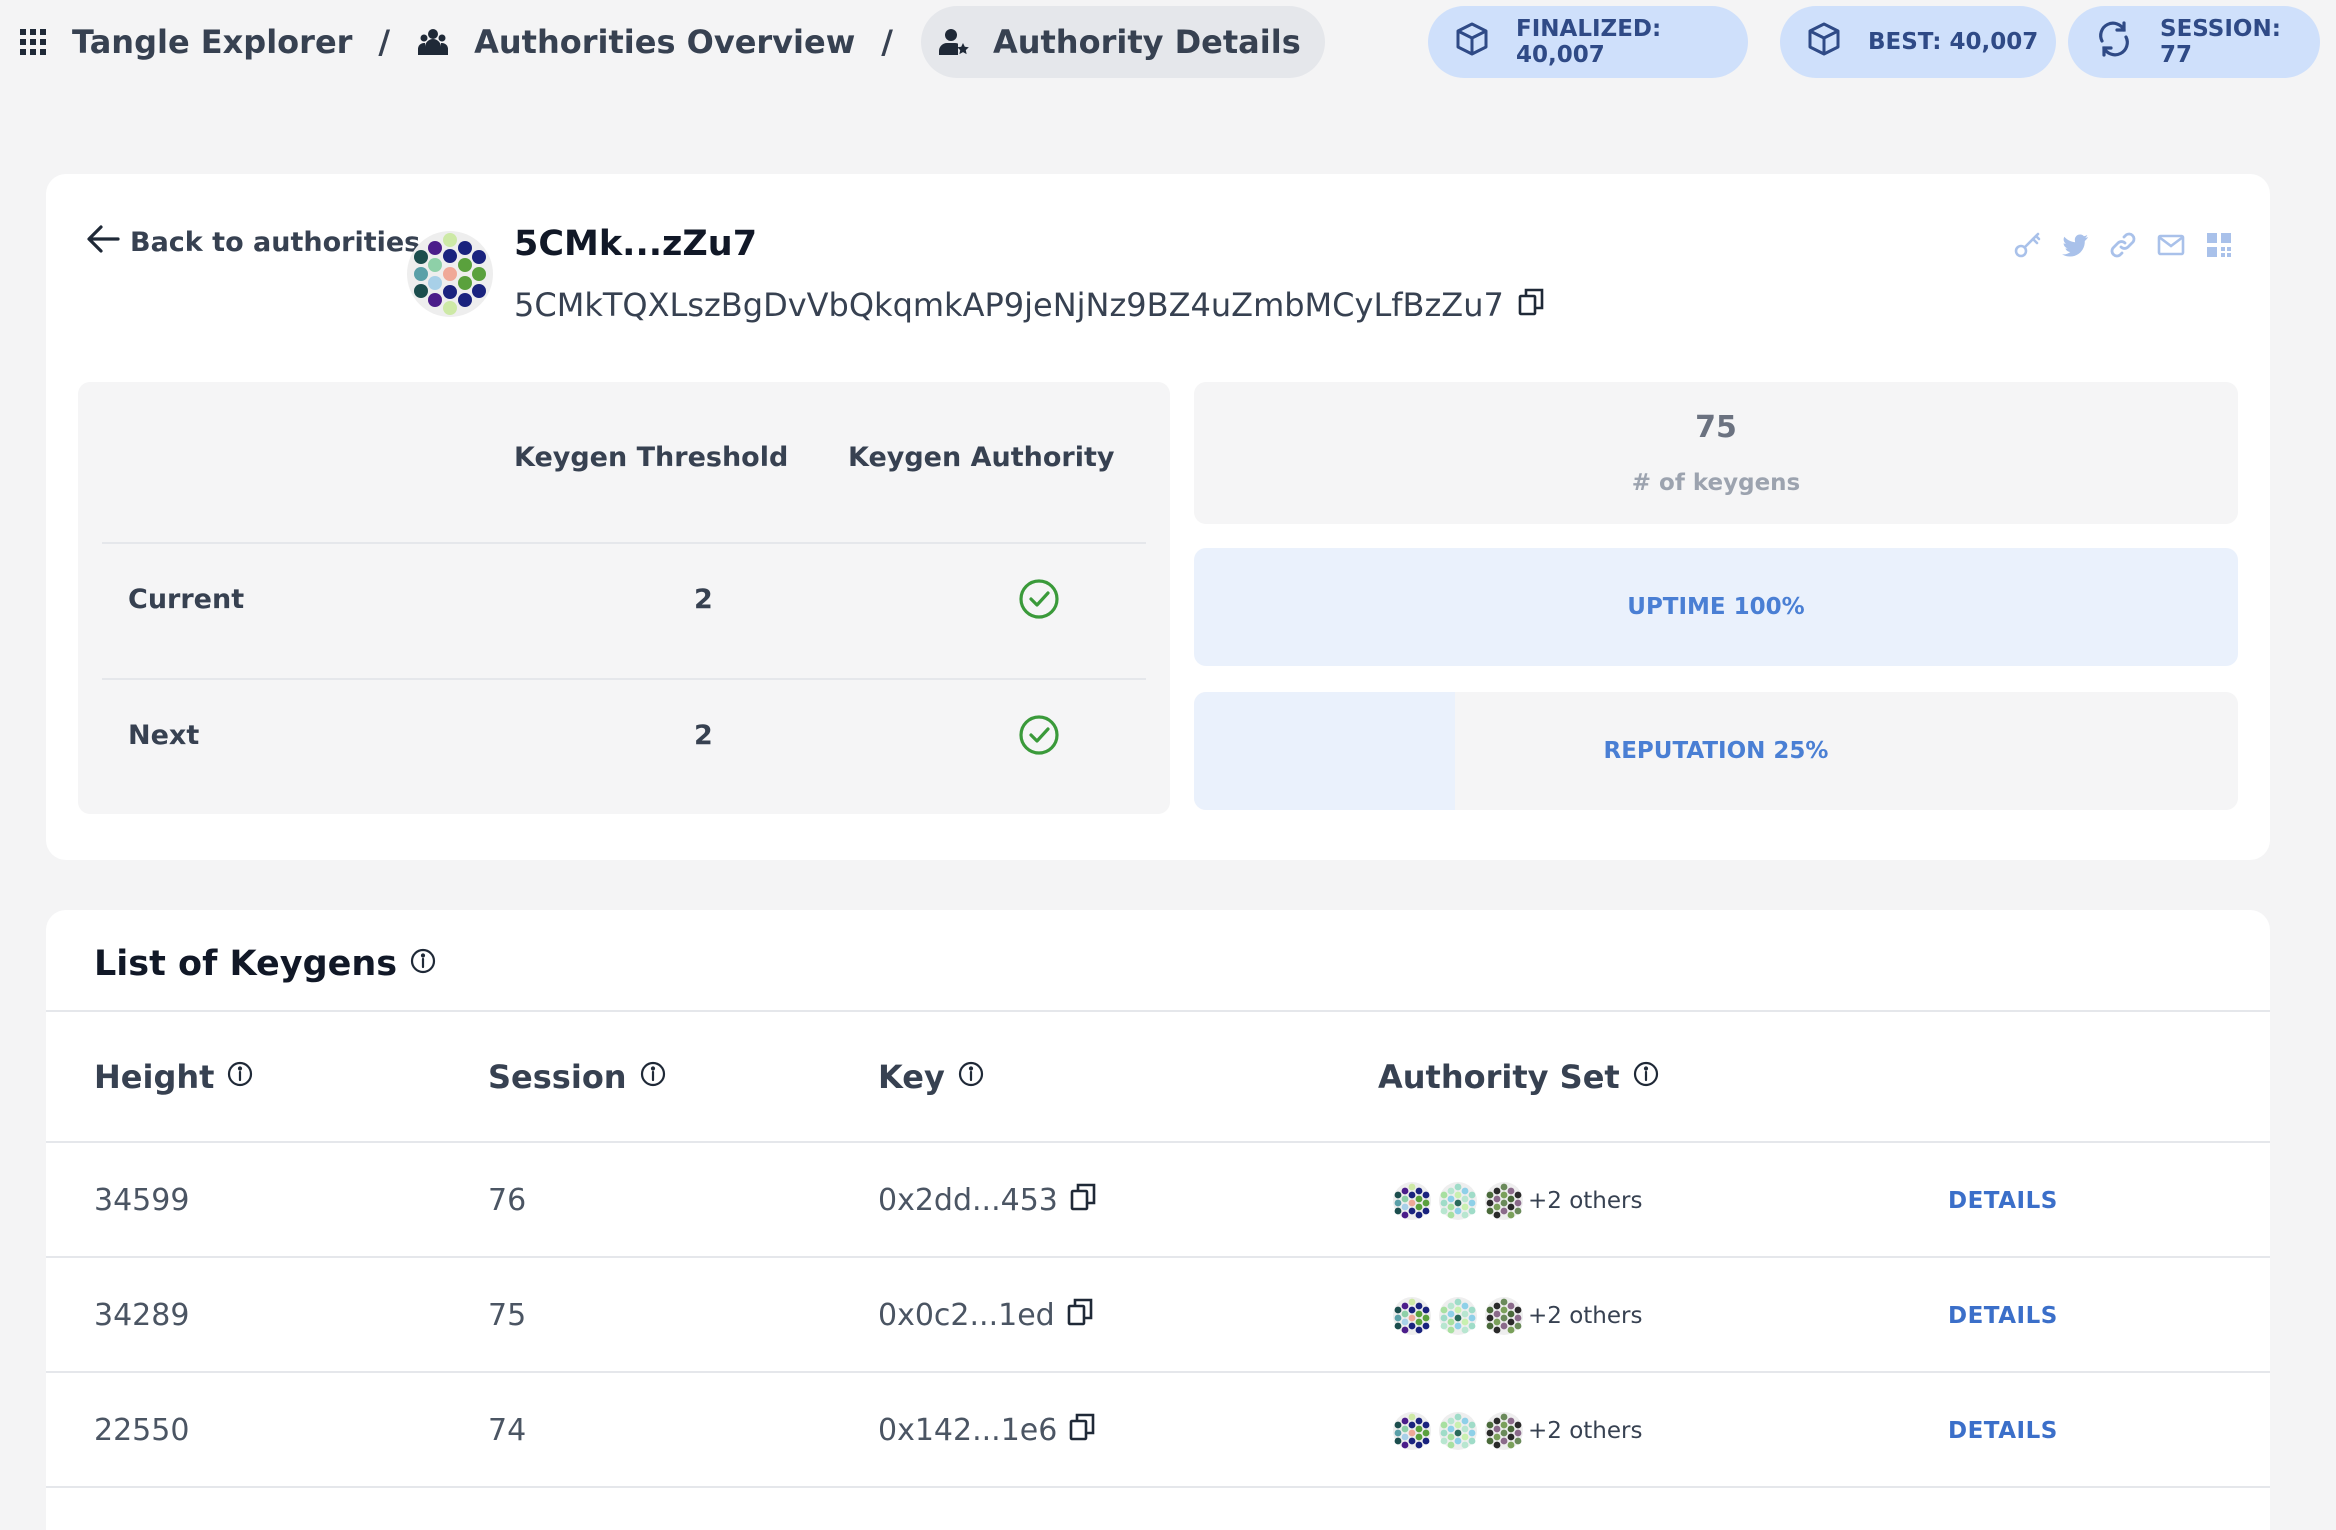 This screenshot has width=2336, height=1530. I want to click on refresh-icon, so click(2114, 42).